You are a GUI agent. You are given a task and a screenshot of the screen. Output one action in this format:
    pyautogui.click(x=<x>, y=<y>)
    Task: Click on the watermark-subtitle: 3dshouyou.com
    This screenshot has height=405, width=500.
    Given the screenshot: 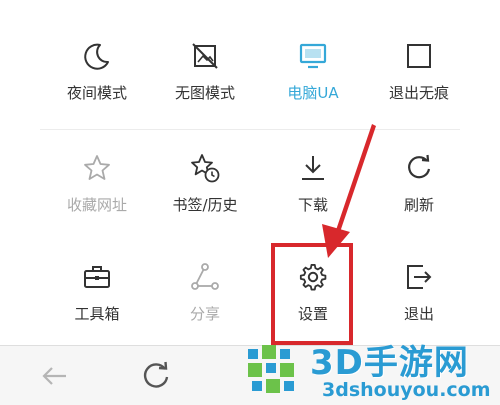 What is the action you would take?
    pyautogui.click(x=406, y=390)
    